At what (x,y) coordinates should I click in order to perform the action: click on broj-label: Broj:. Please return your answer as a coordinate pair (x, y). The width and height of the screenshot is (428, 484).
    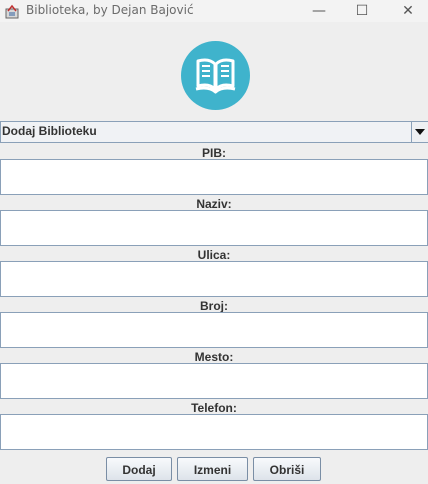
    Looking at the image, I should click on (214, 306).